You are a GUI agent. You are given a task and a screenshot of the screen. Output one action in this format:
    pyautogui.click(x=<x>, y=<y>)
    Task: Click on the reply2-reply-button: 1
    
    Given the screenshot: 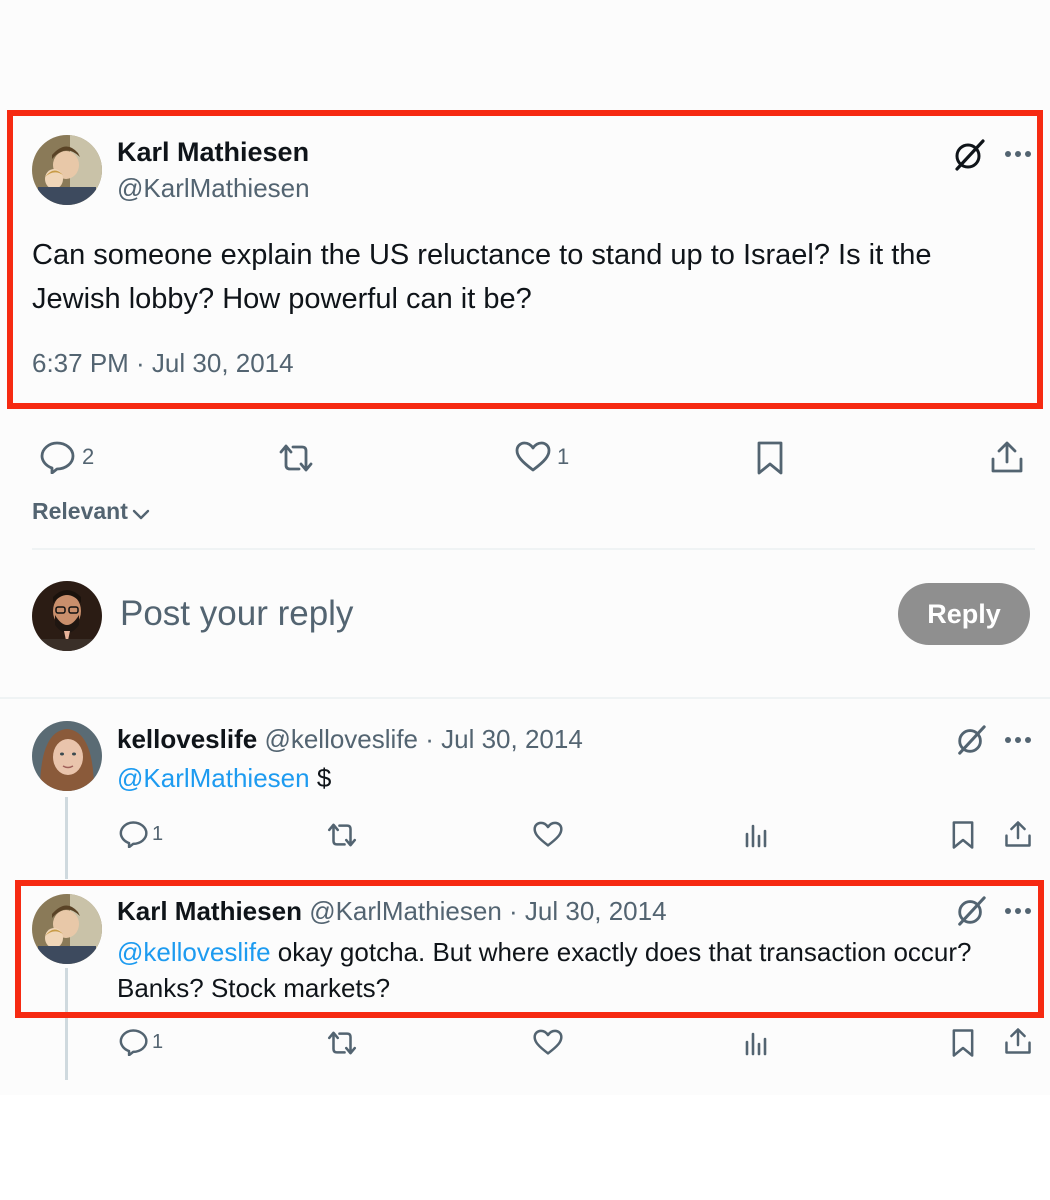 What is the action you would take?
    pyautogui.click(x=141, y=1042)
    